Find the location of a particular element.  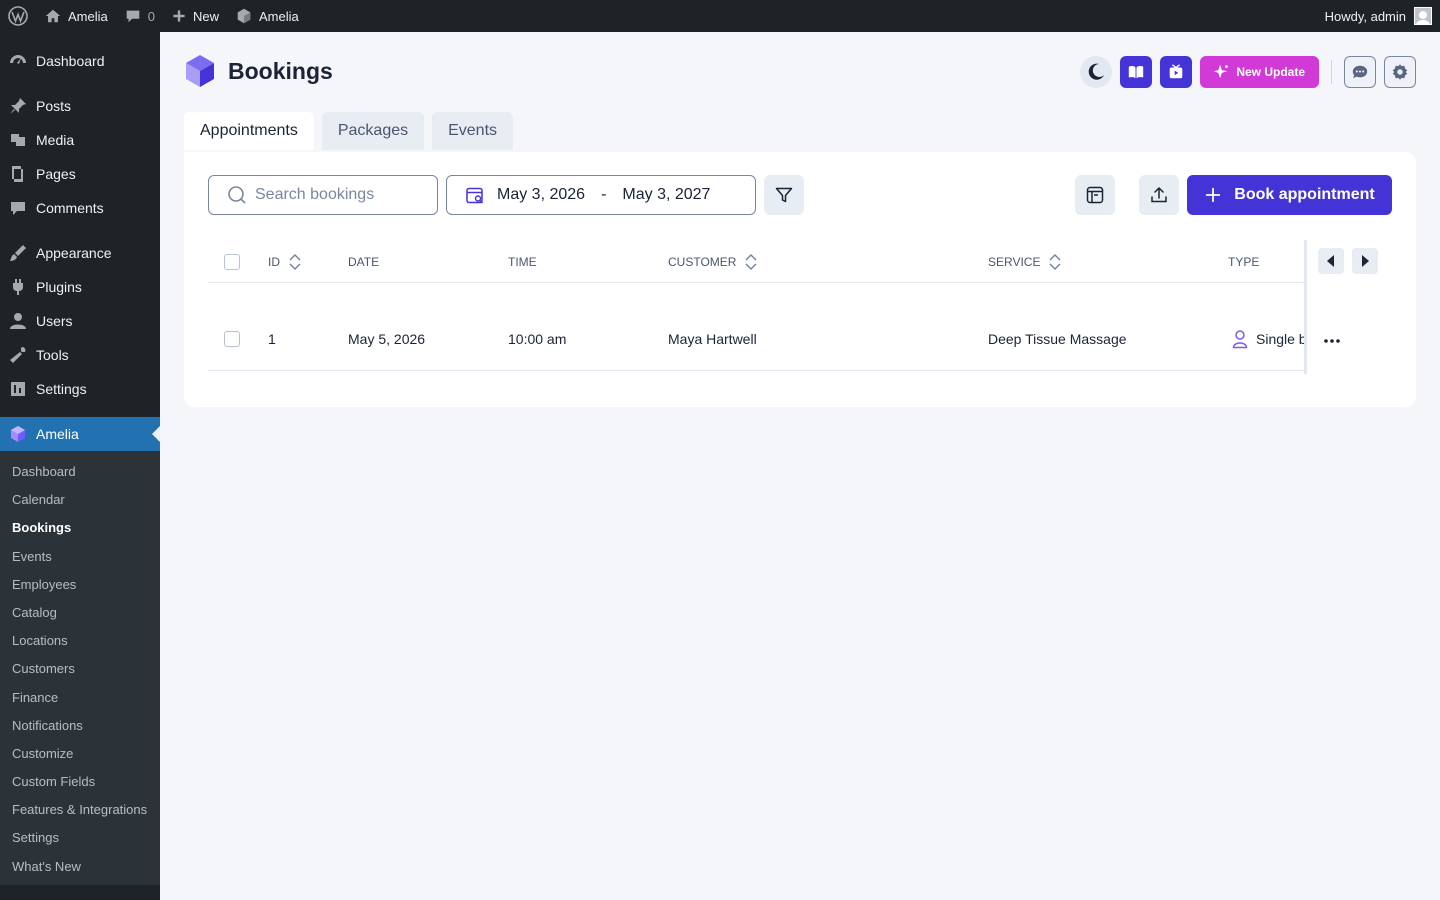

column-label: CUSTOMER is located at coordinates (702, 261).